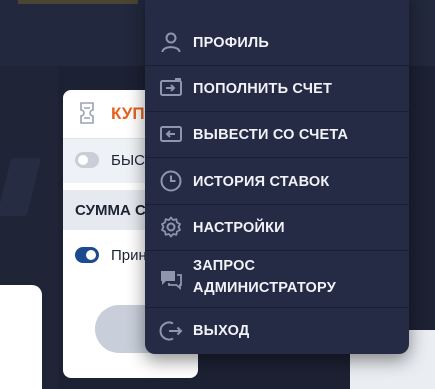 The image size is (435, 389). I want to click on menu-item-label-line2: АДМИНИСТРАТОРУ, so click(264, 288).